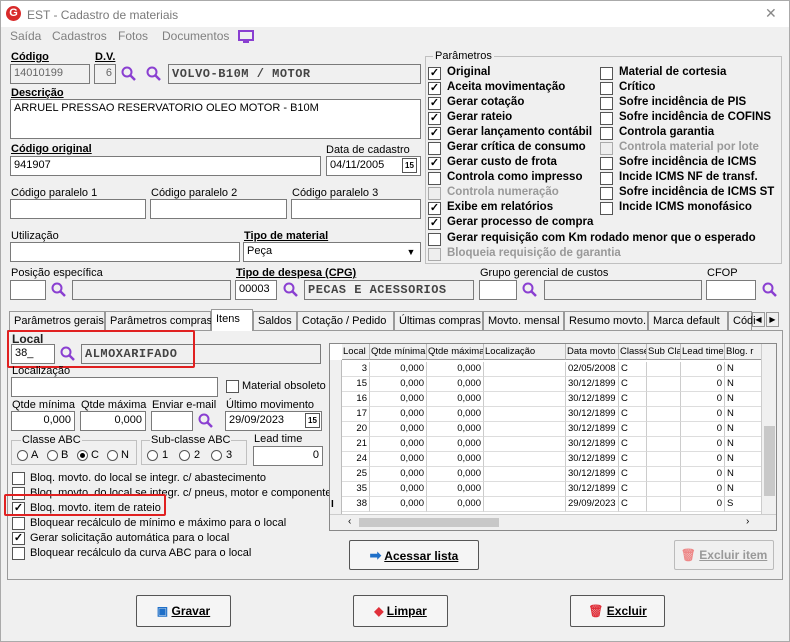  What do you see at coordinates (400, 611) in the screenshot?
I see `limpar-button: ◆ Limpar` at bounding box center [400, 611].